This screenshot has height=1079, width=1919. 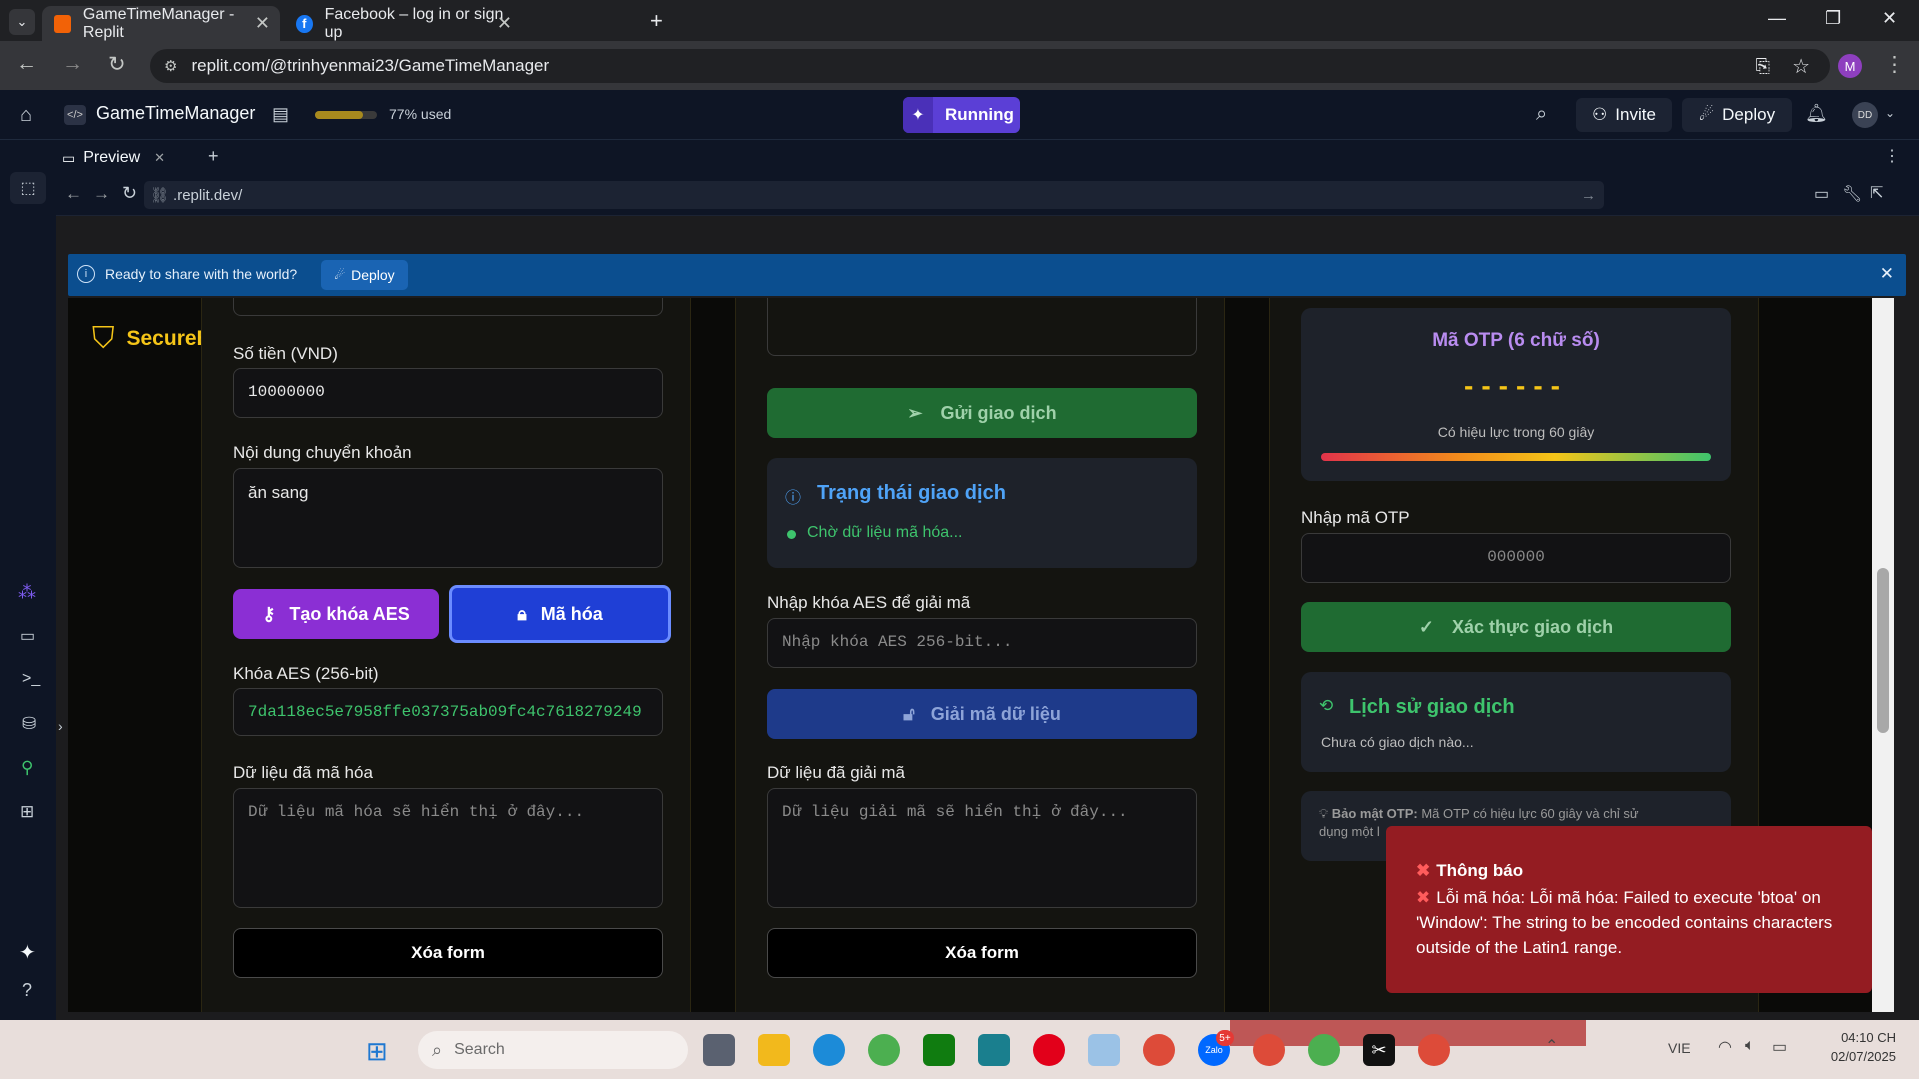 I want to click on invite-button: ⚇ Invite, so click(x=1624, y=115).